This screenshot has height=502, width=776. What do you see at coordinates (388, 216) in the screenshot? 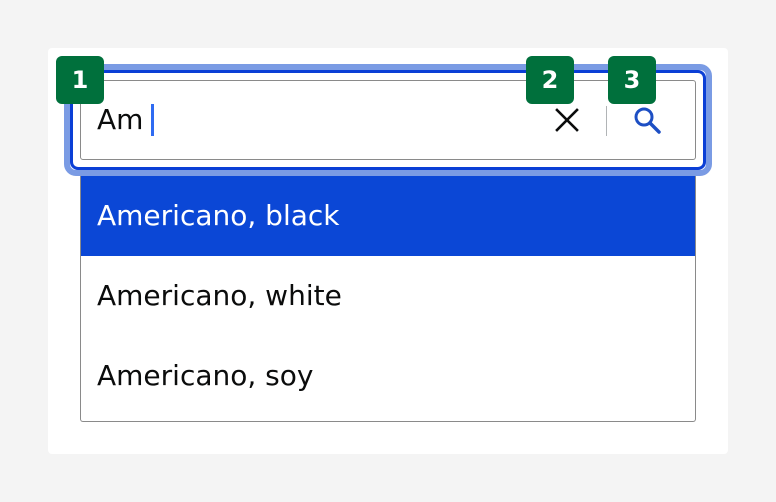
I see `option-americano-black: Americano, black` at bounding box center [388, 216].